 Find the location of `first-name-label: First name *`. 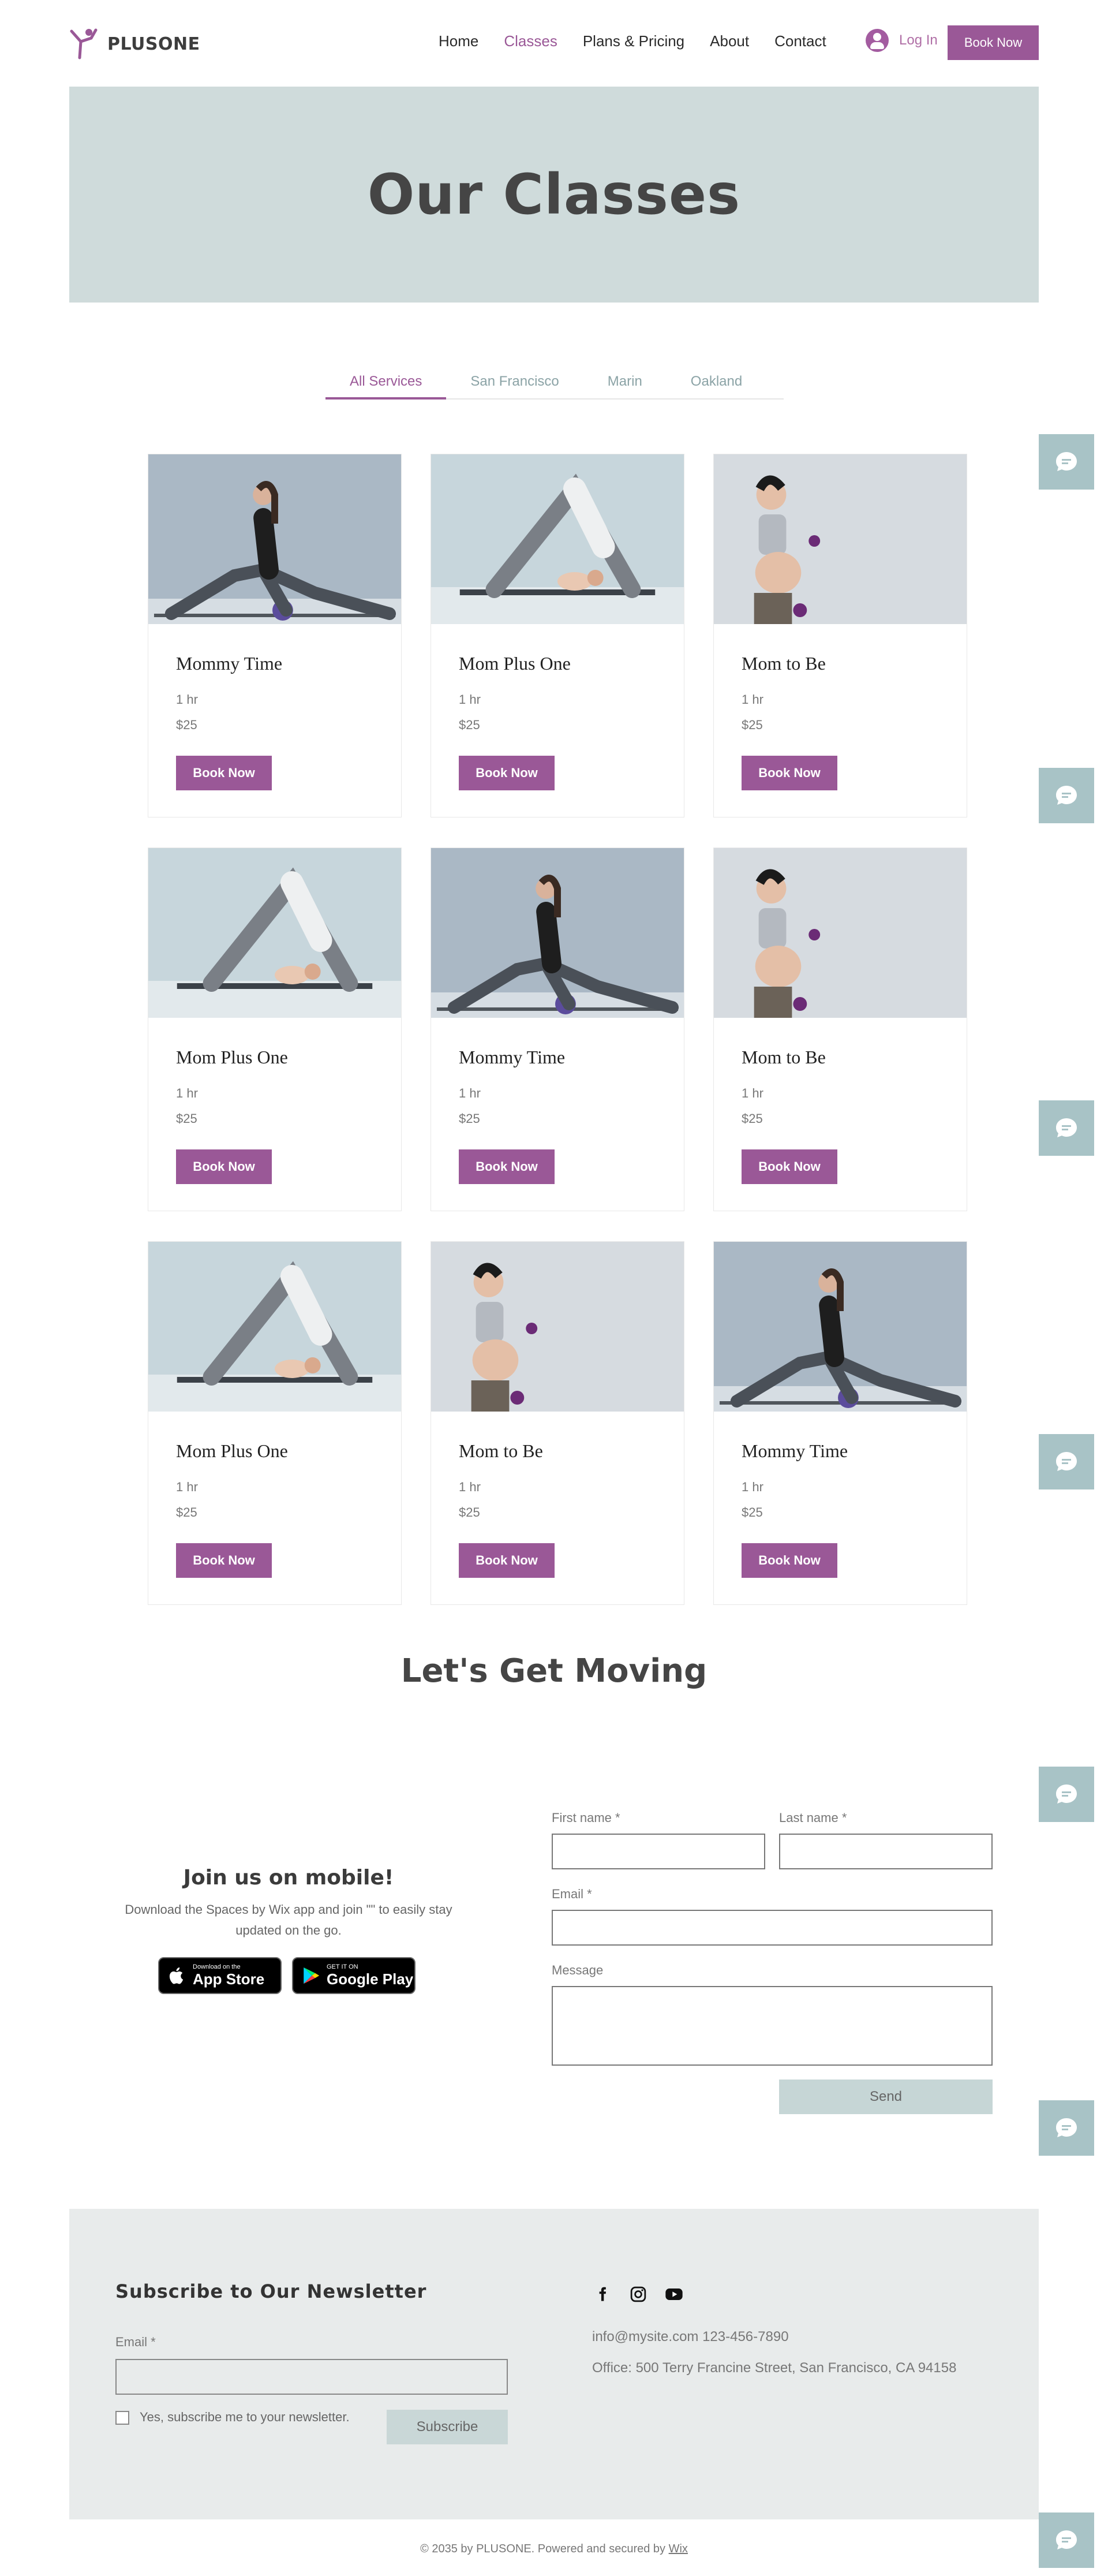

first-name-label: First name * is located at coordinates (586, 1817).